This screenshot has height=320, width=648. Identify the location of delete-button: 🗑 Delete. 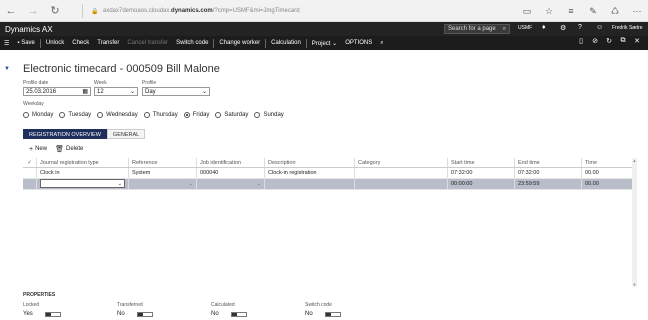
(69, 149).